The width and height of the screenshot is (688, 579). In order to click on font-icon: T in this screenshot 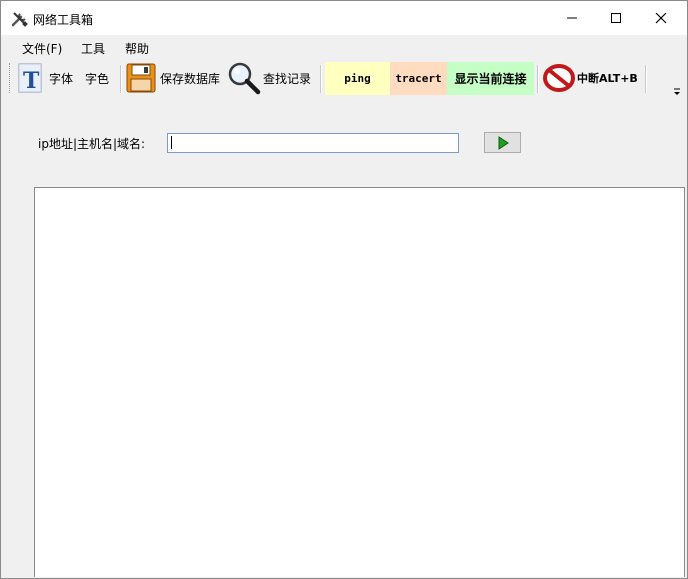, I will do `click(30, 78)`.